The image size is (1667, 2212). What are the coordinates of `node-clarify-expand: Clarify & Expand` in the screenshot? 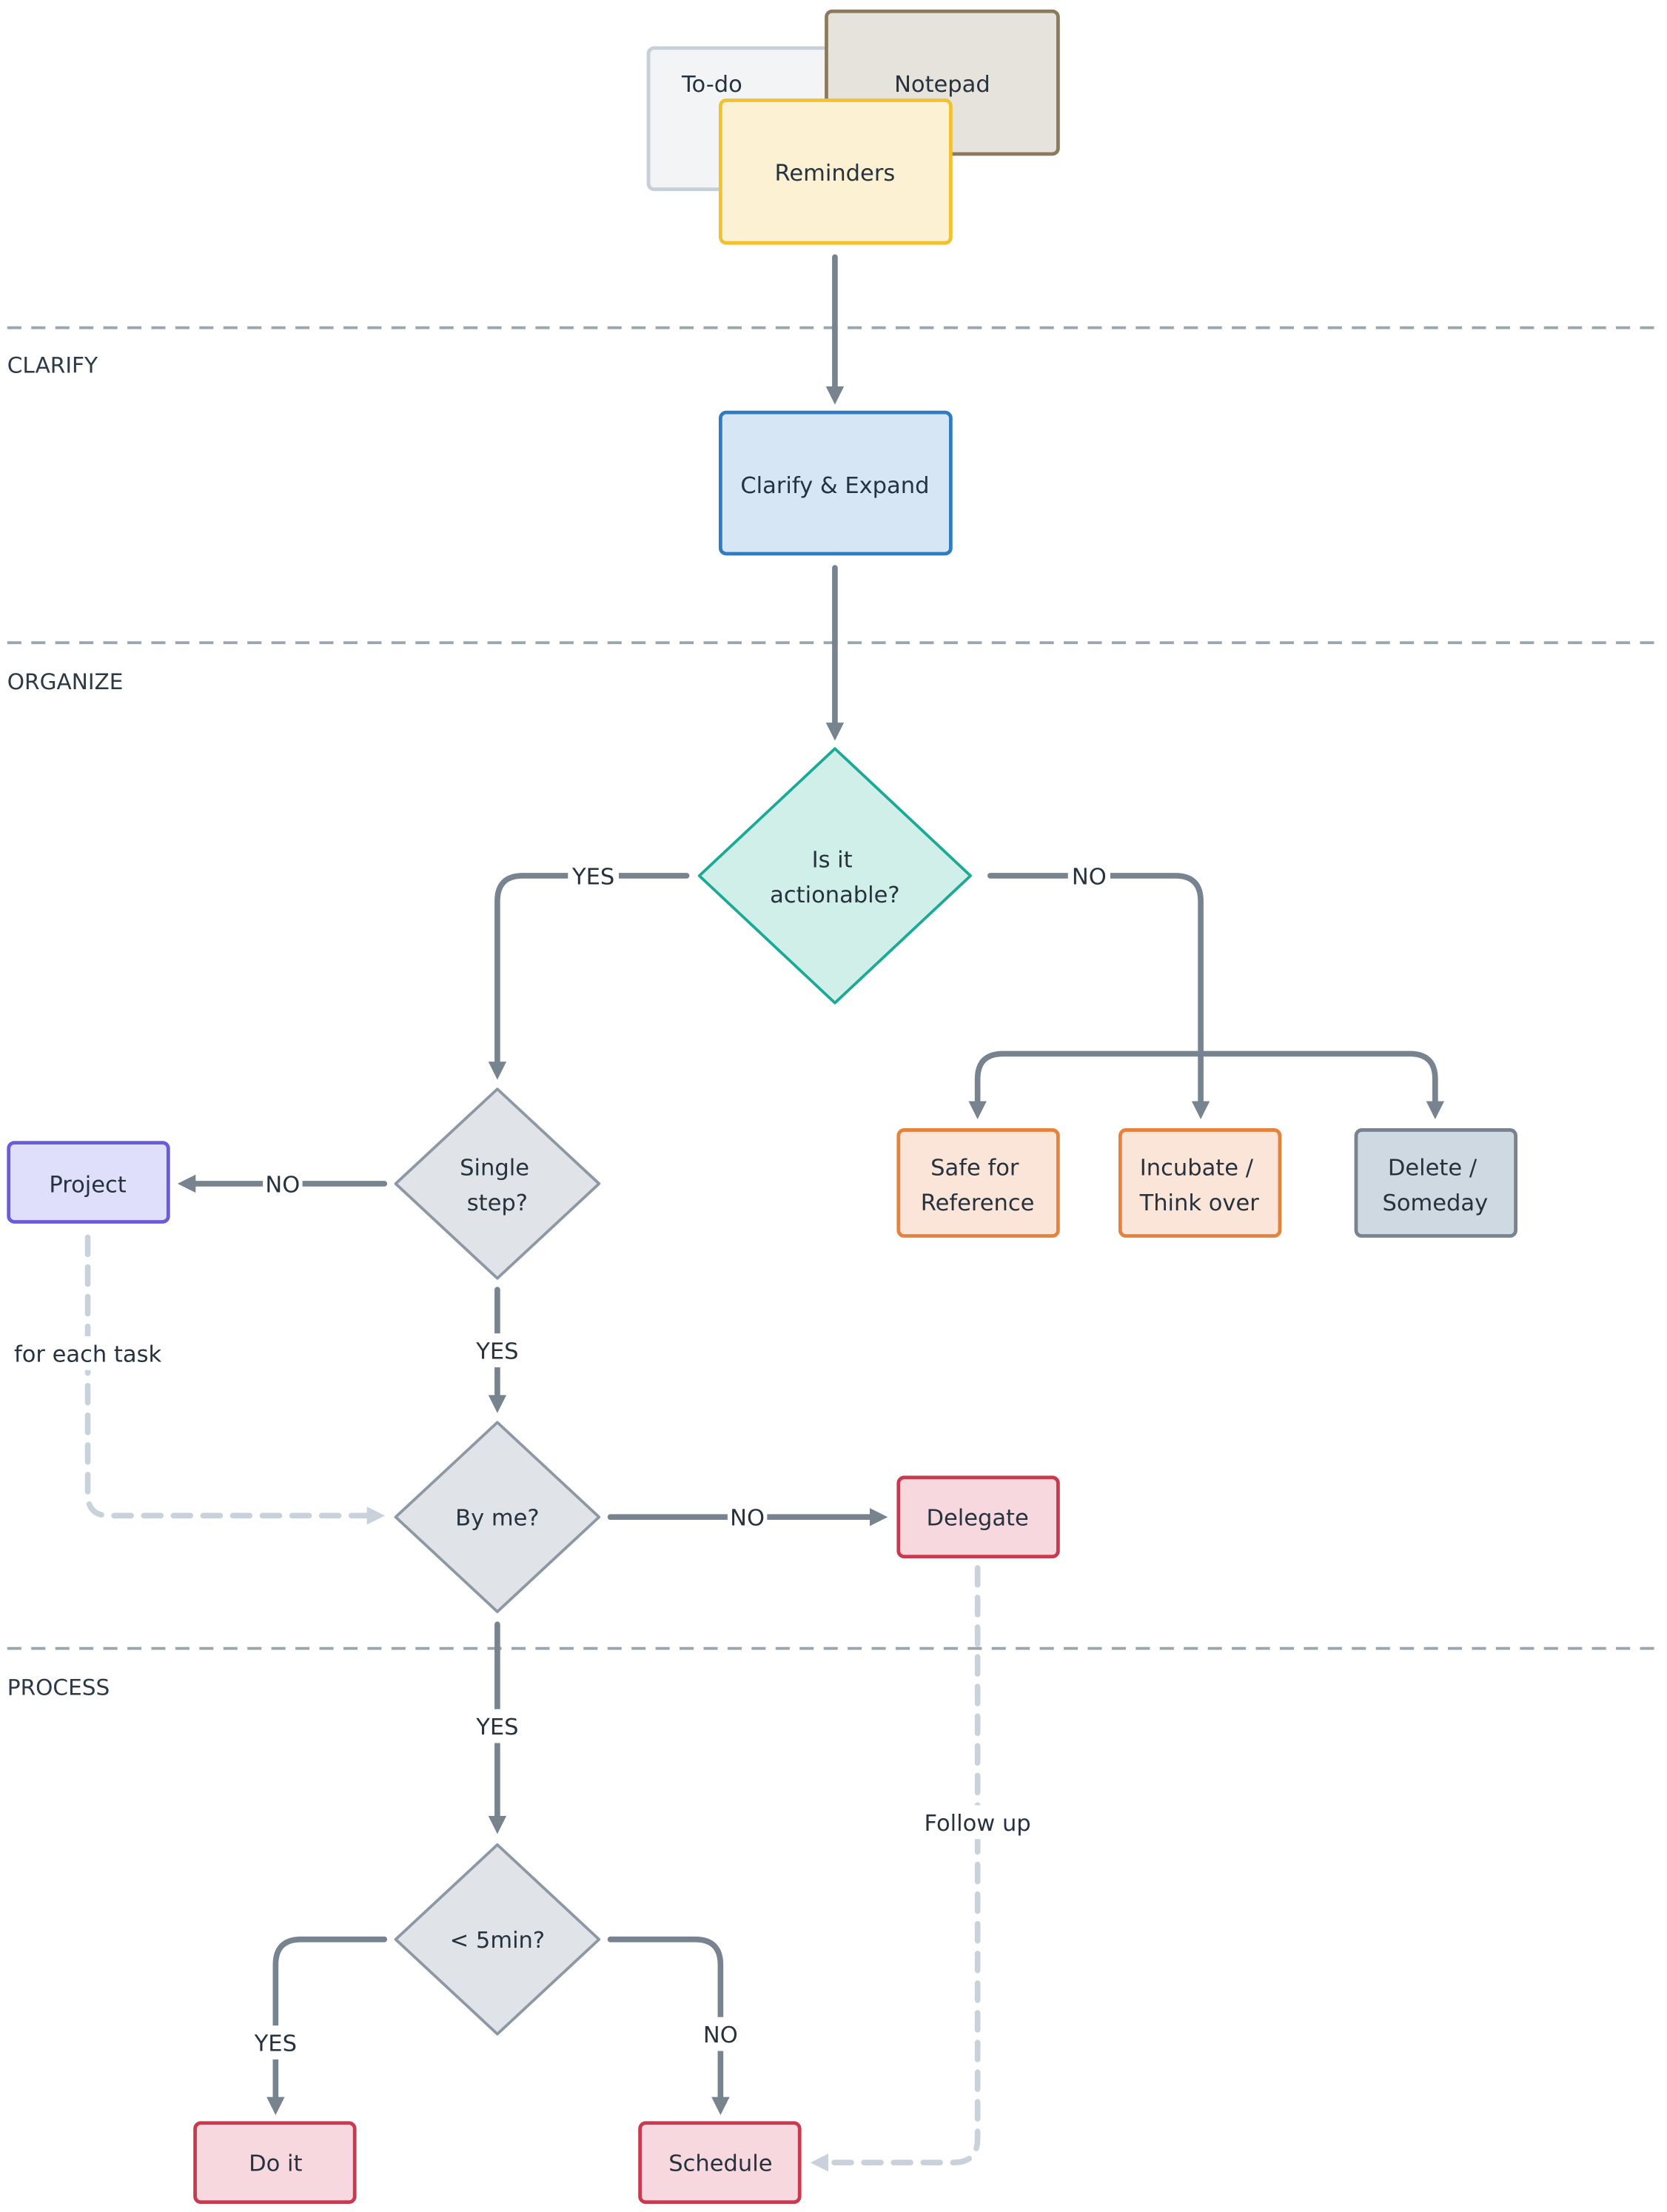 It's located at (835, 483).